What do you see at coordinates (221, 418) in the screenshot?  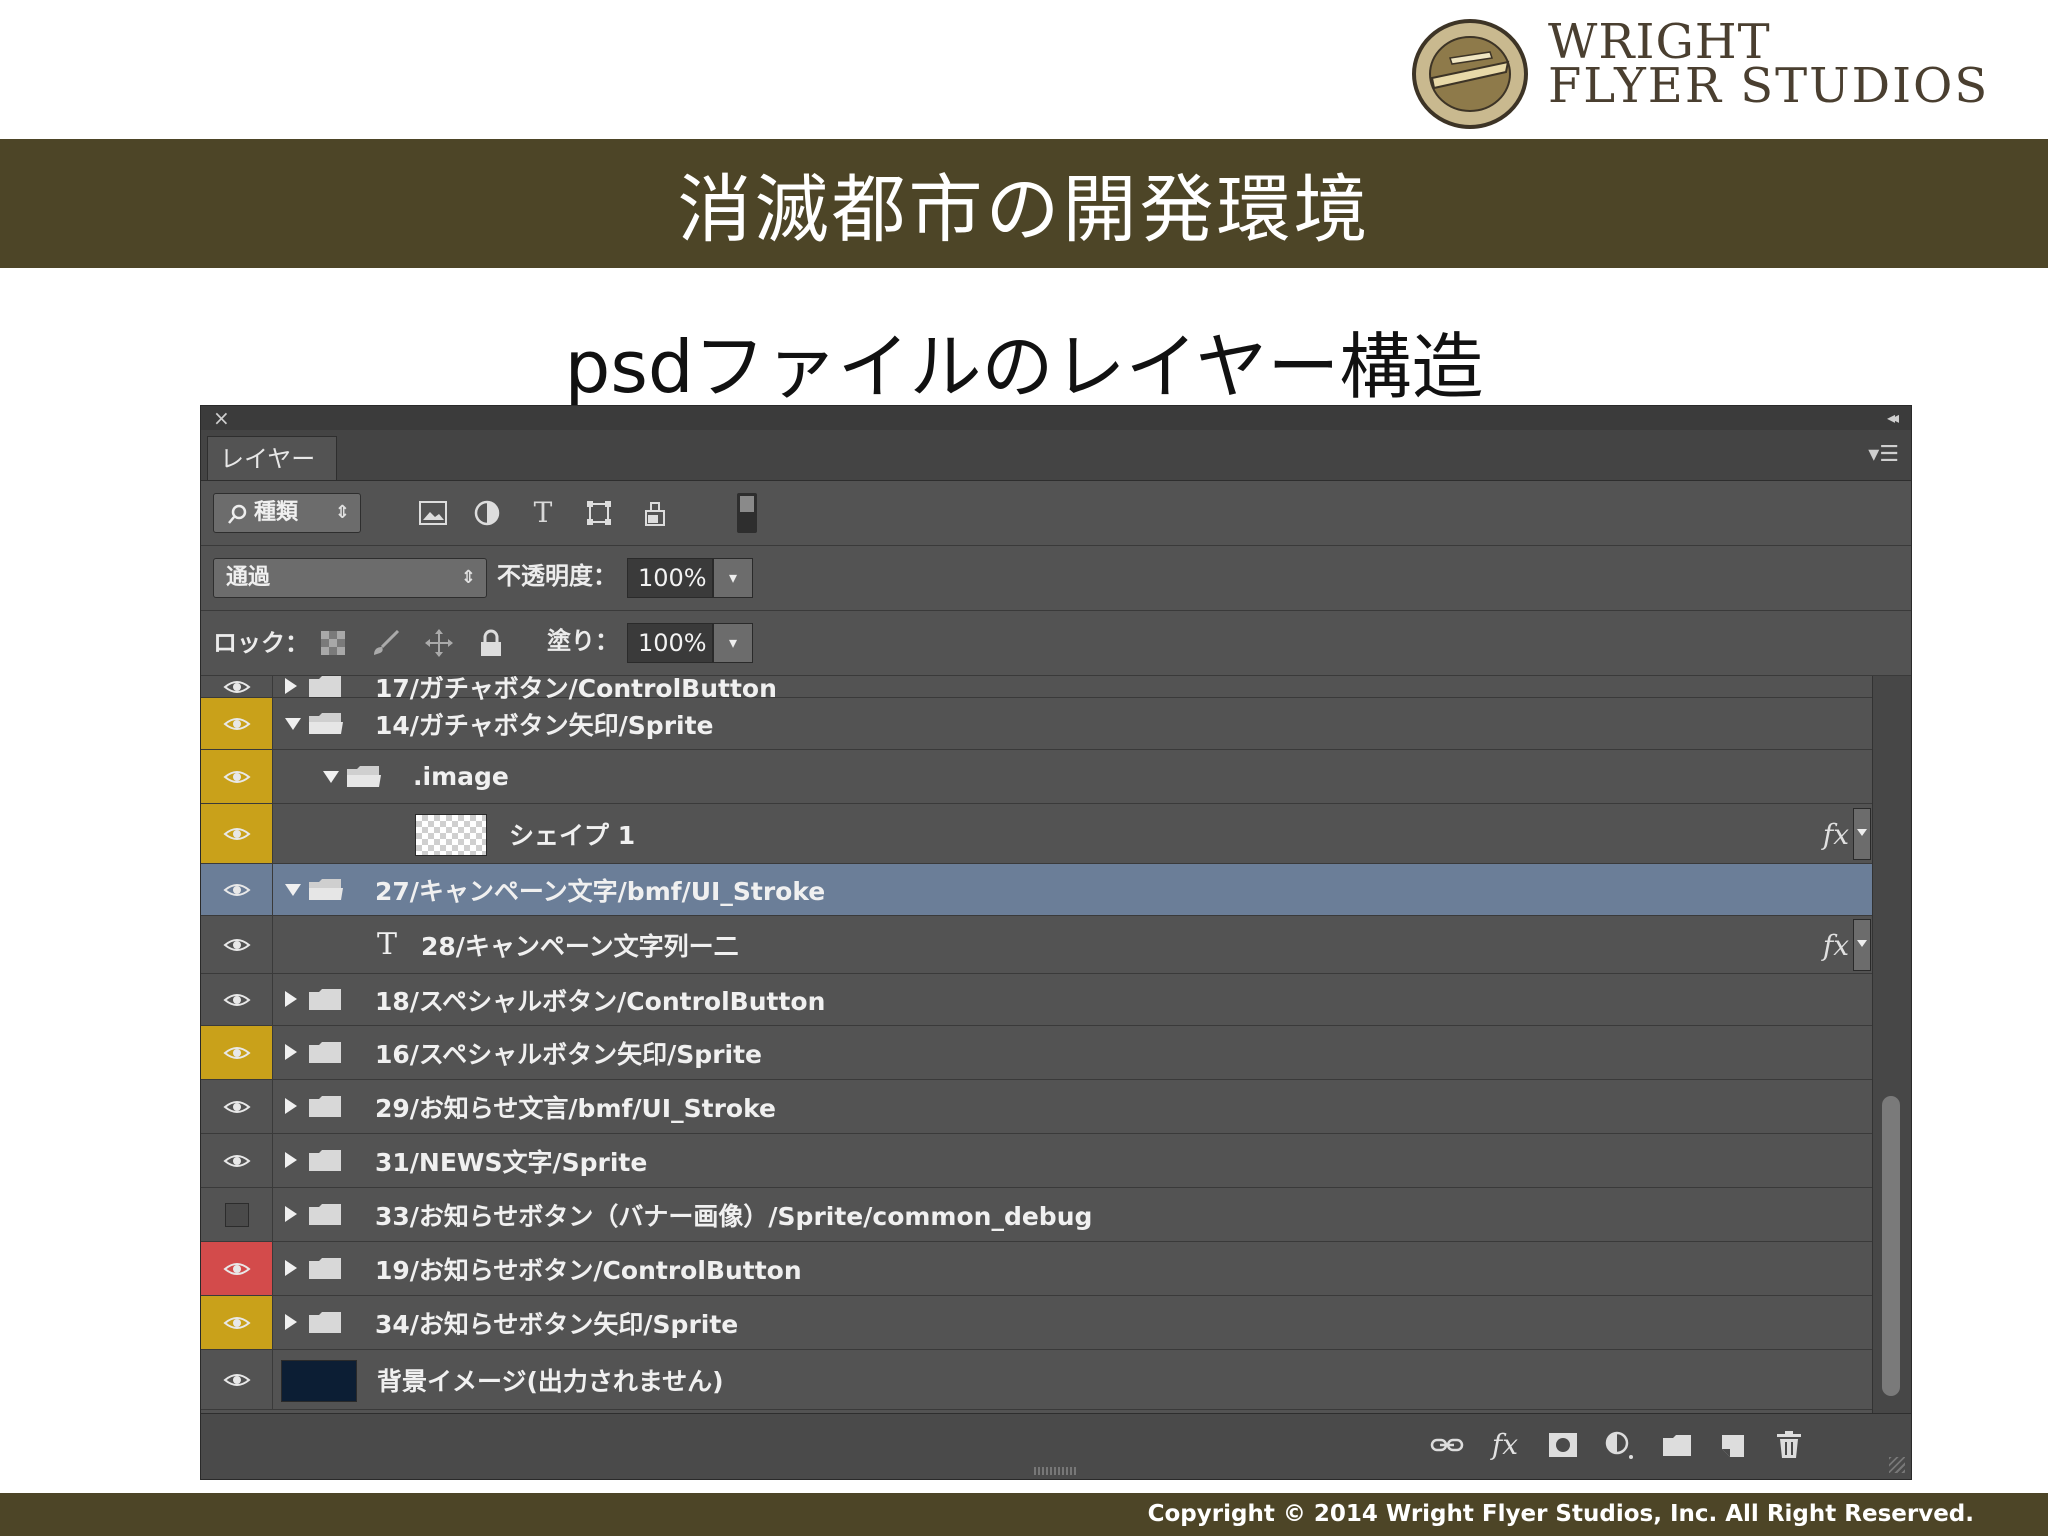 I see `close-icon: ×` at bounding box center [221, 418].